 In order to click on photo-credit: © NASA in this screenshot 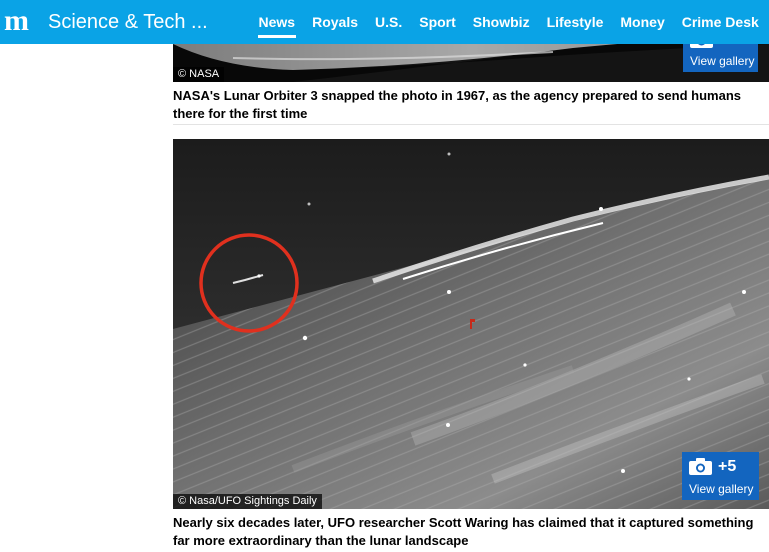, I will do `click(199, 74)`.